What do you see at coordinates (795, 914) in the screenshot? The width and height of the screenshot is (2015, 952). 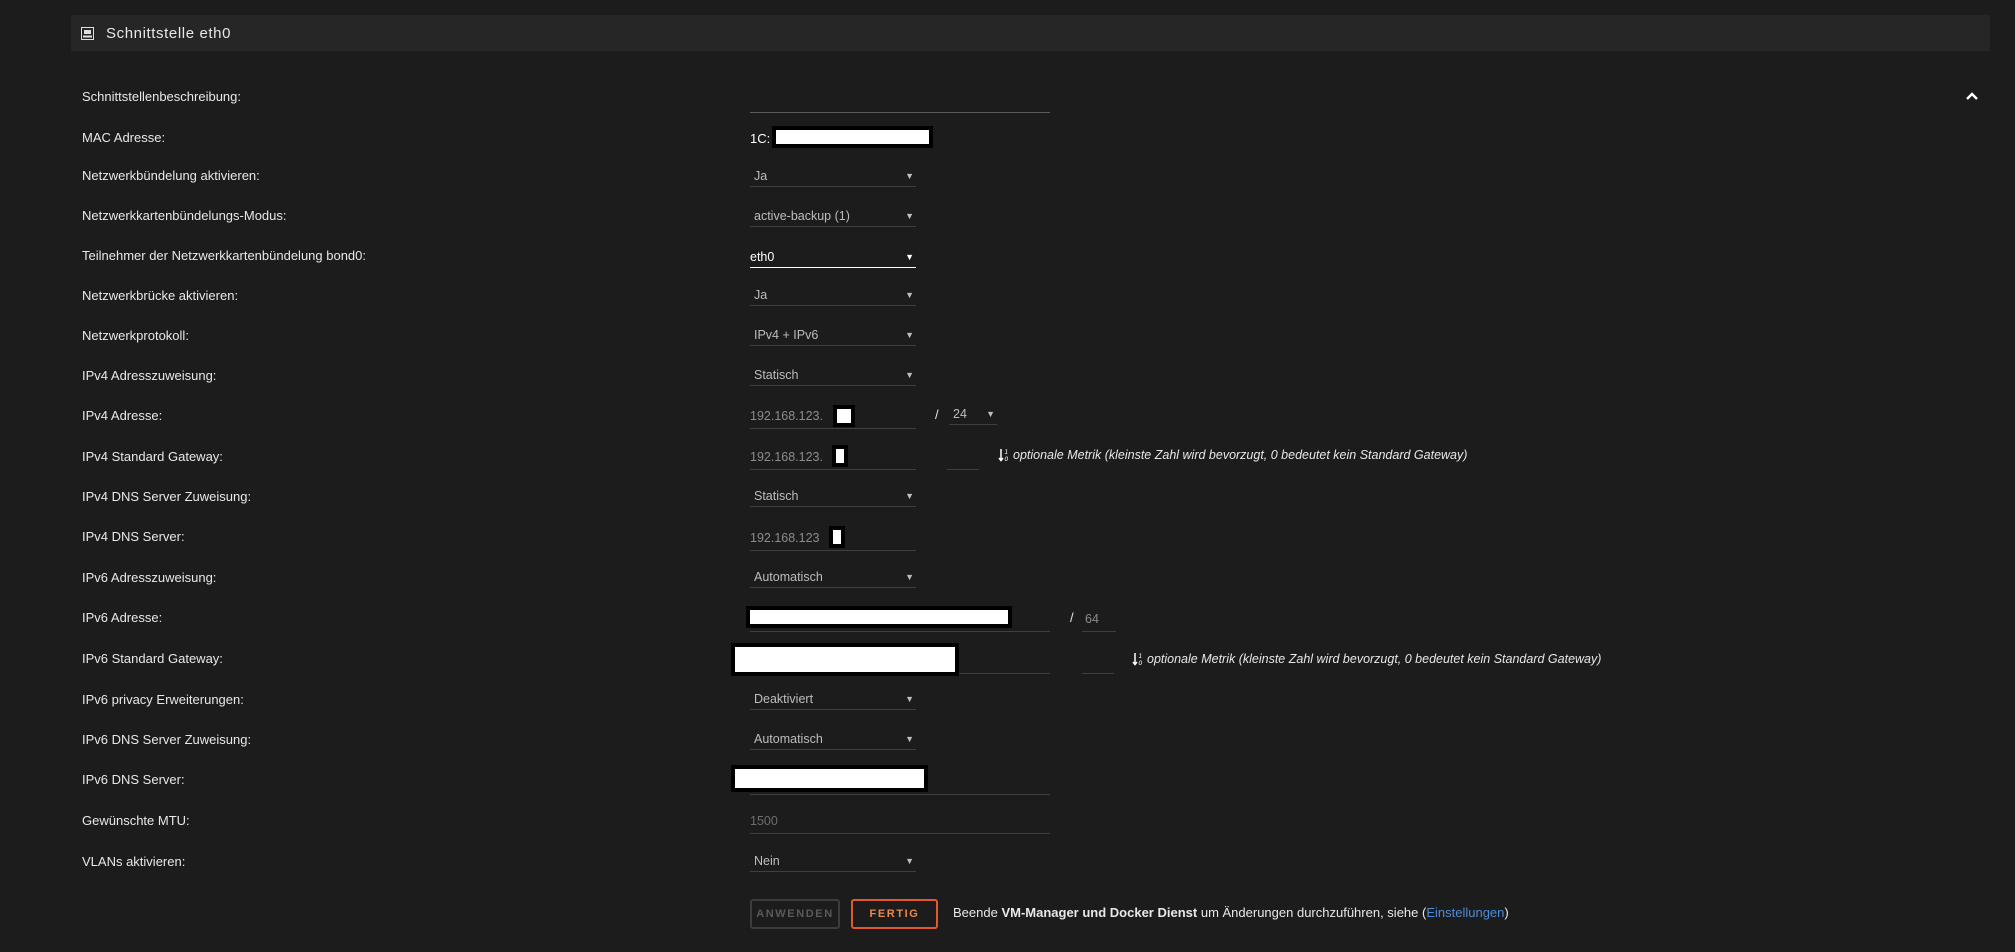 I see `apply-button: ANWENDEN` at bounding box center [795, 914].